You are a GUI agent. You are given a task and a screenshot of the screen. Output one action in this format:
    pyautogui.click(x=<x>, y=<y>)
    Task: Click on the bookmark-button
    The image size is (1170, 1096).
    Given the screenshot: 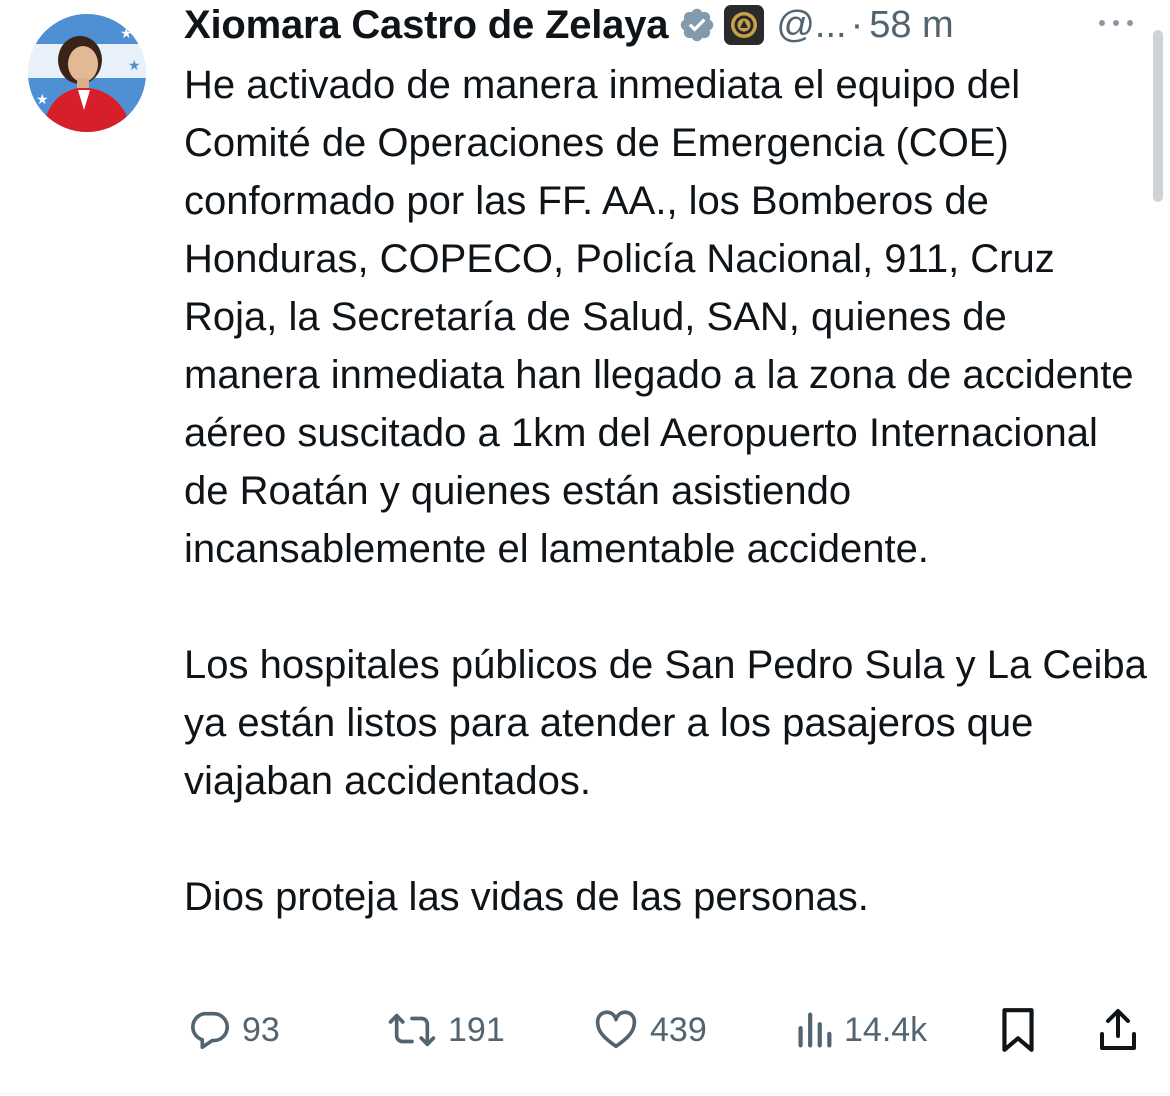 What is the action you would take?
    pyautogui.click(x=1018, y=1030)
    